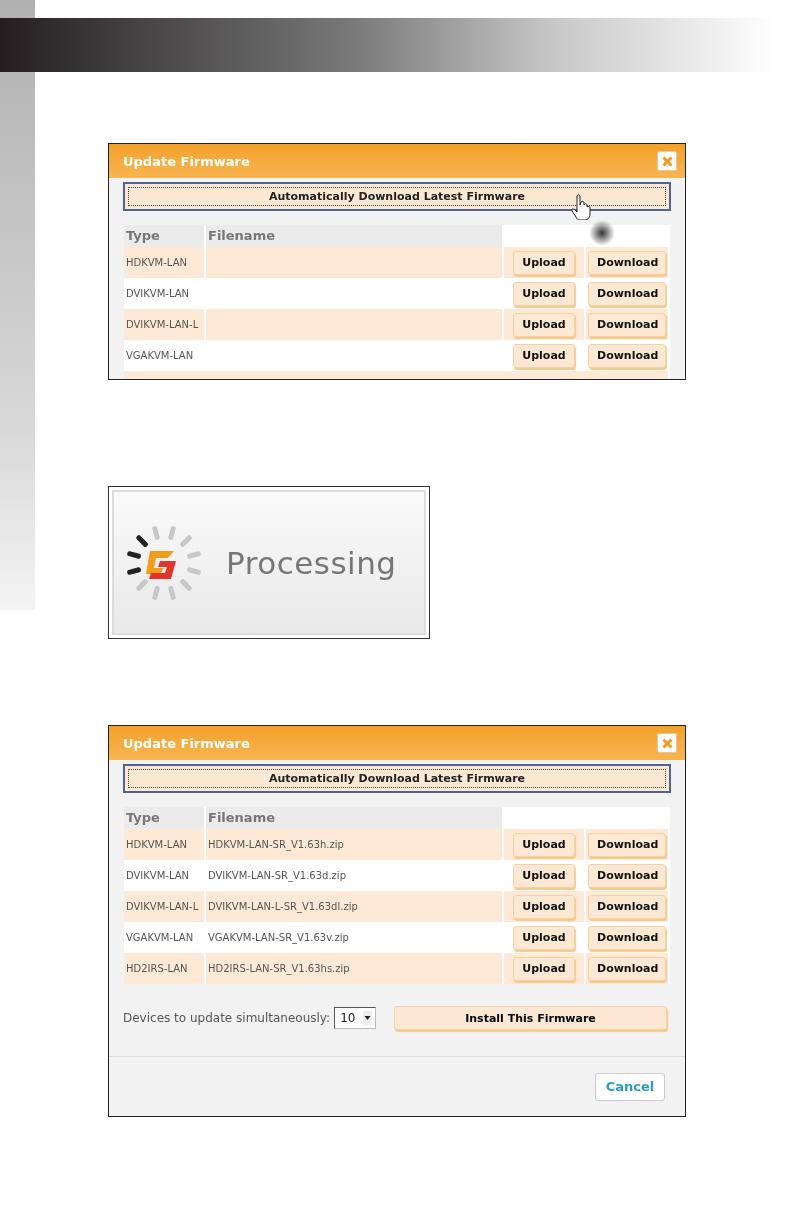  I want to click on table-cell-text: VGAKVM-LAN-SR_V1.63v.zip, so click(278, 938).